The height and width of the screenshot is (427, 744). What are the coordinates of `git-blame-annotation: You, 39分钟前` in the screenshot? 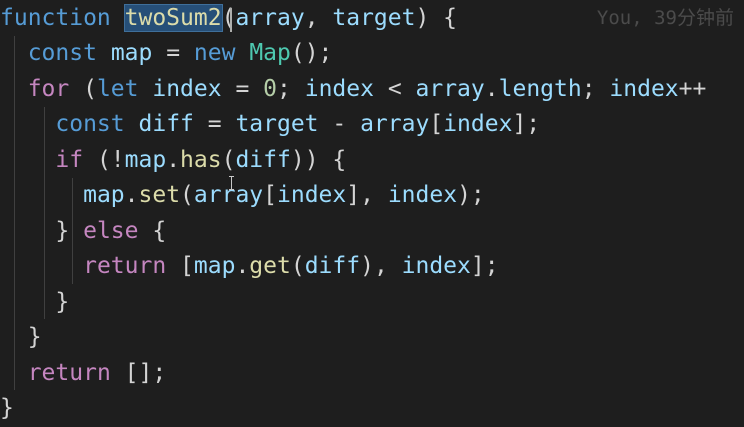 It's located at (665, 18).